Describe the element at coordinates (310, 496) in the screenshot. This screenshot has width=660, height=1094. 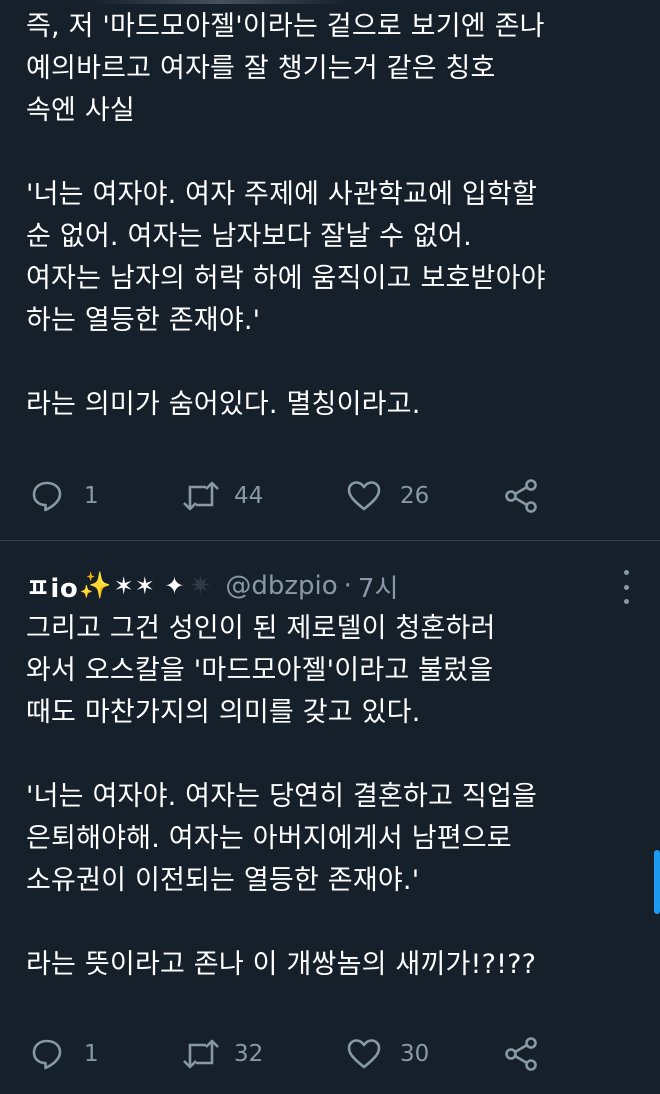
I see `tweet-1-actions: 1 44 26` at that location.